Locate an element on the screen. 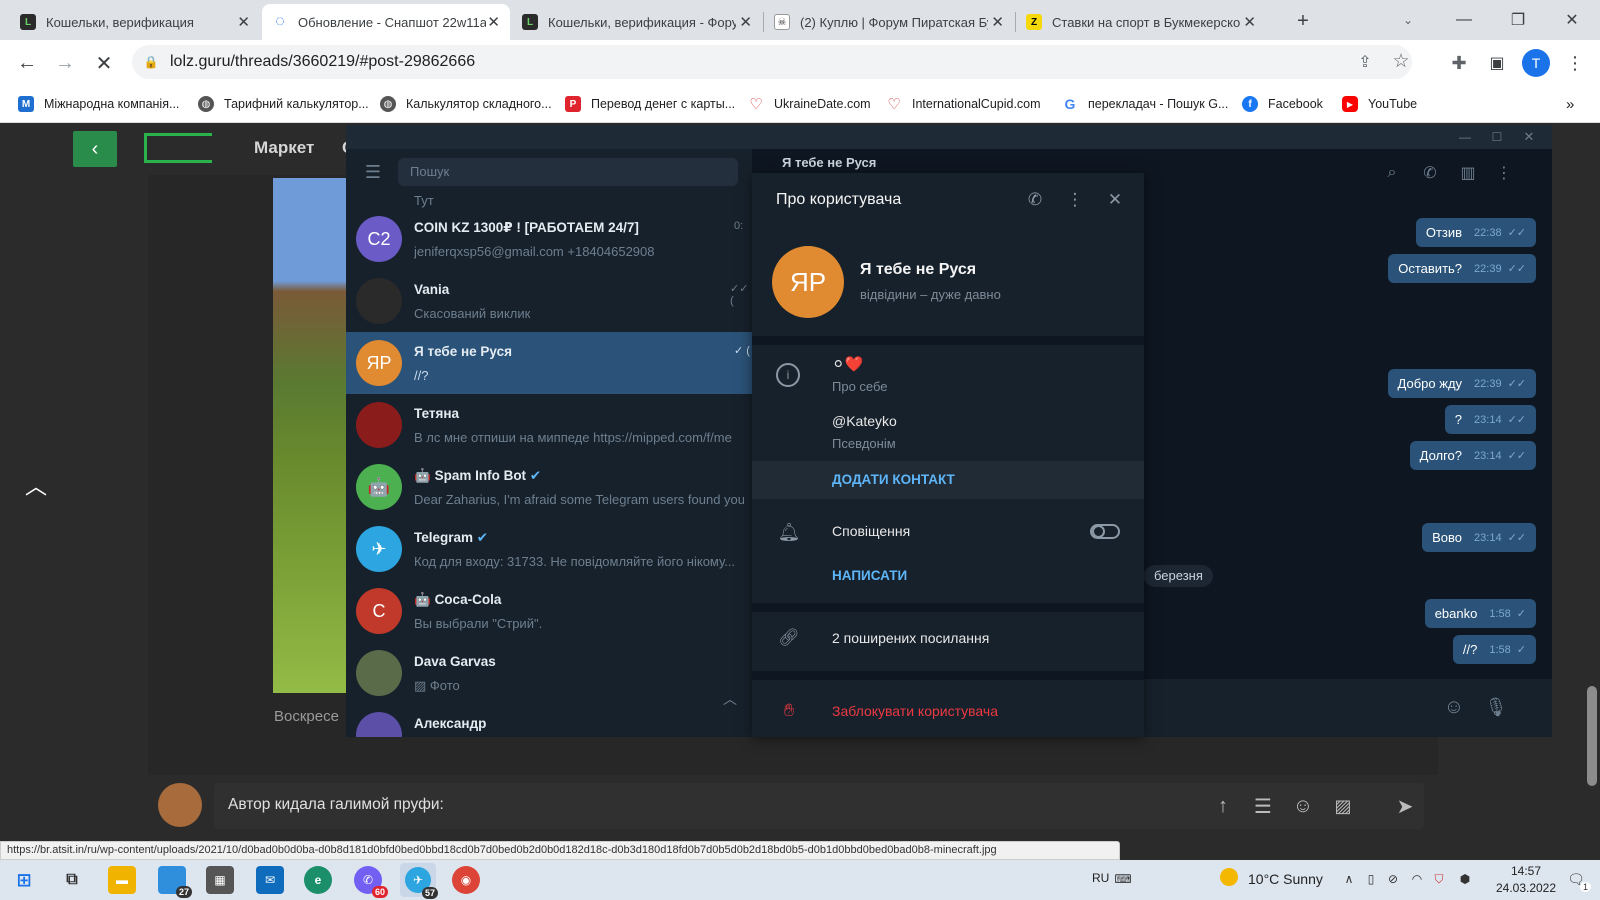  user-avatar is located at coordinates (180, 805).